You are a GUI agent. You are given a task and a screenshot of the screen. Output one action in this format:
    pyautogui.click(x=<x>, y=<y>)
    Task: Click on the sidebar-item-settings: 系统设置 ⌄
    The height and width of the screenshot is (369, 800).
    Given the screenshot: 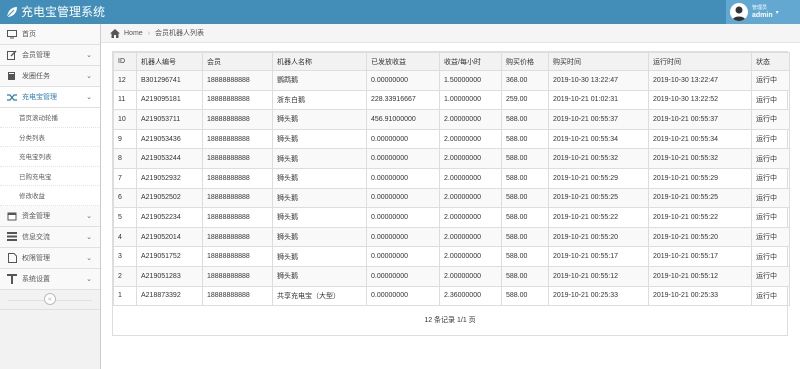 What is the action you would take?
    pyautogui.click(x=50, y=279)
    